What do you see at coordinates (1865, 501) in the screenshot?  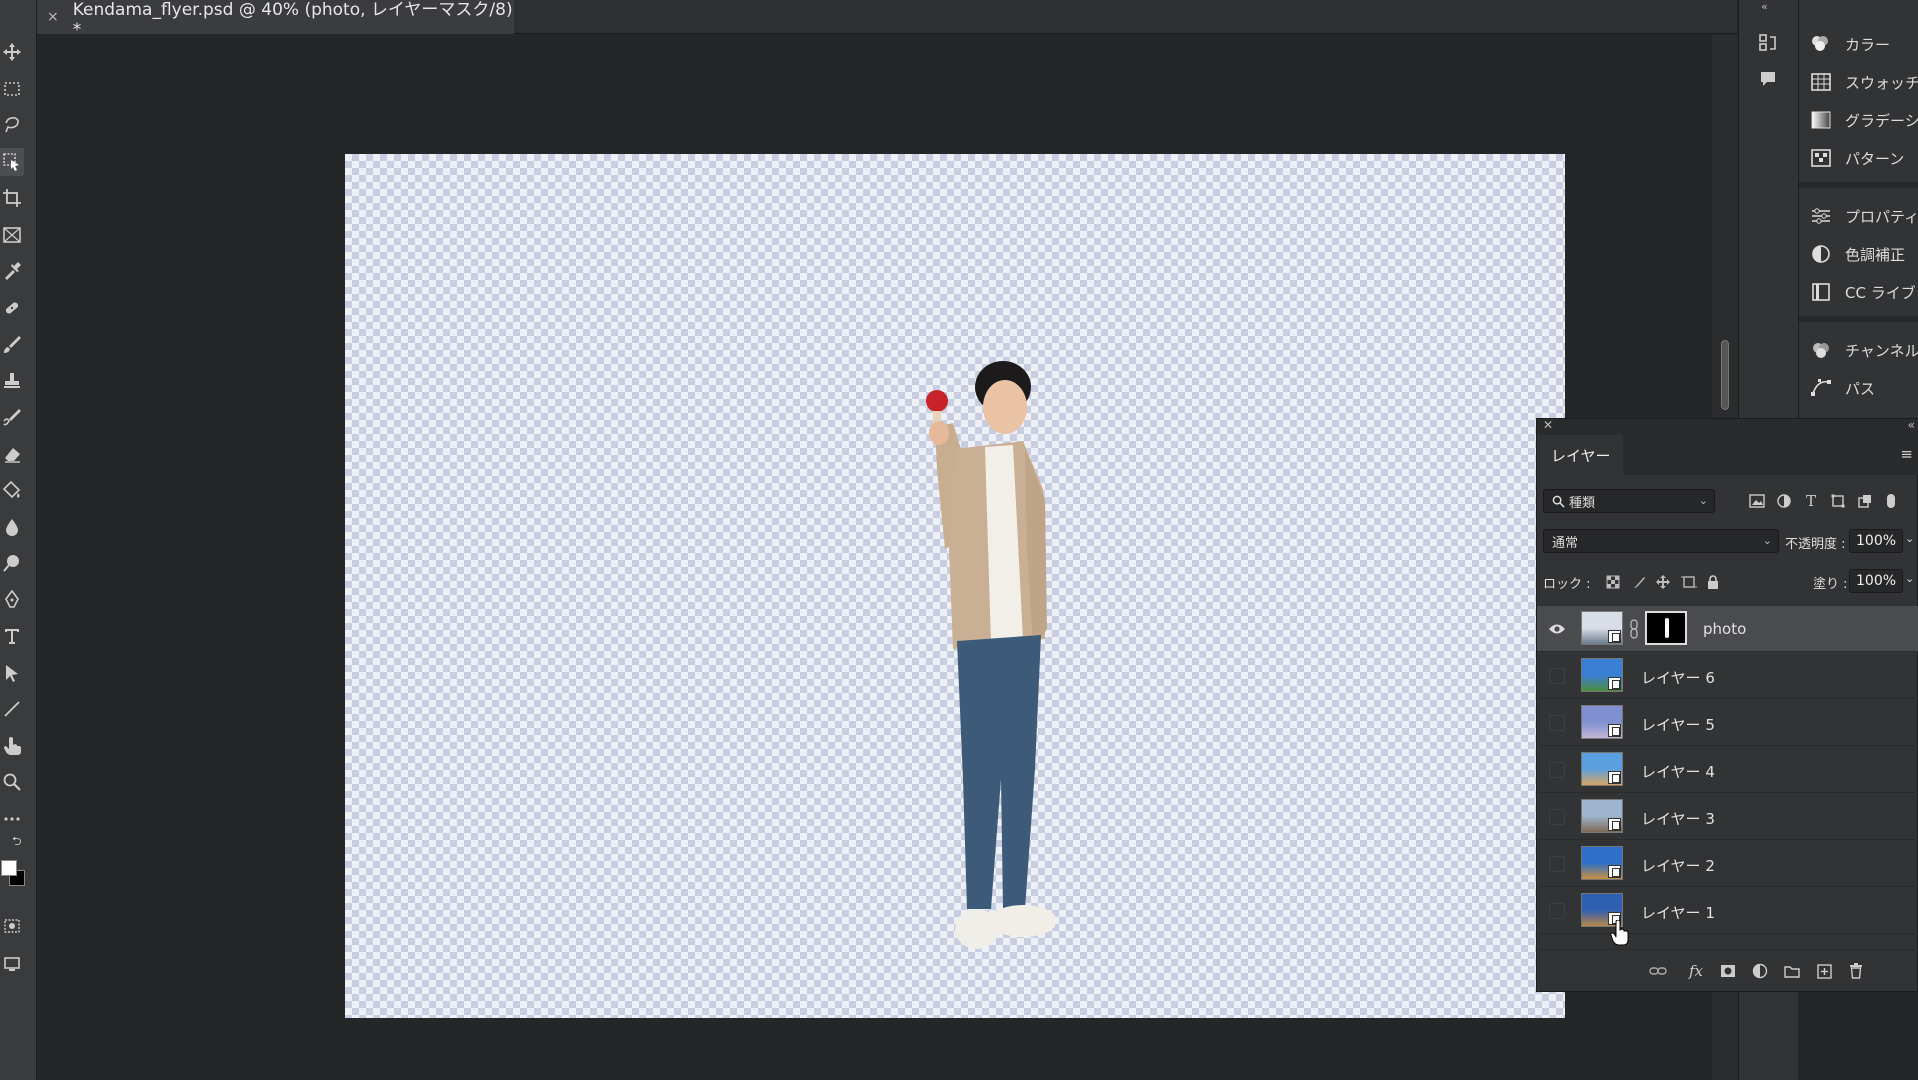 I see `filter-smart-object-icon` at bounding box center [1865, 501].